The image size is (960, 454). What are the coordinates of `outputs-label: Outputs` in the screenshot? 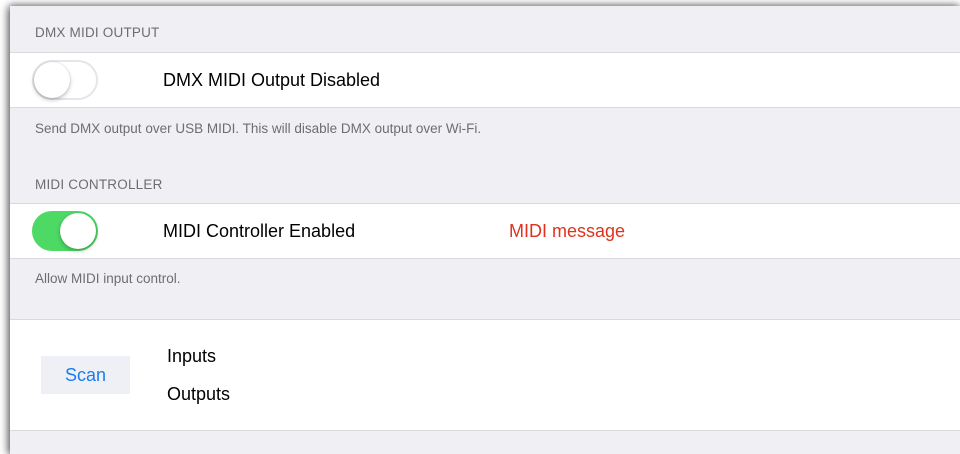 It's located at (199, 394).